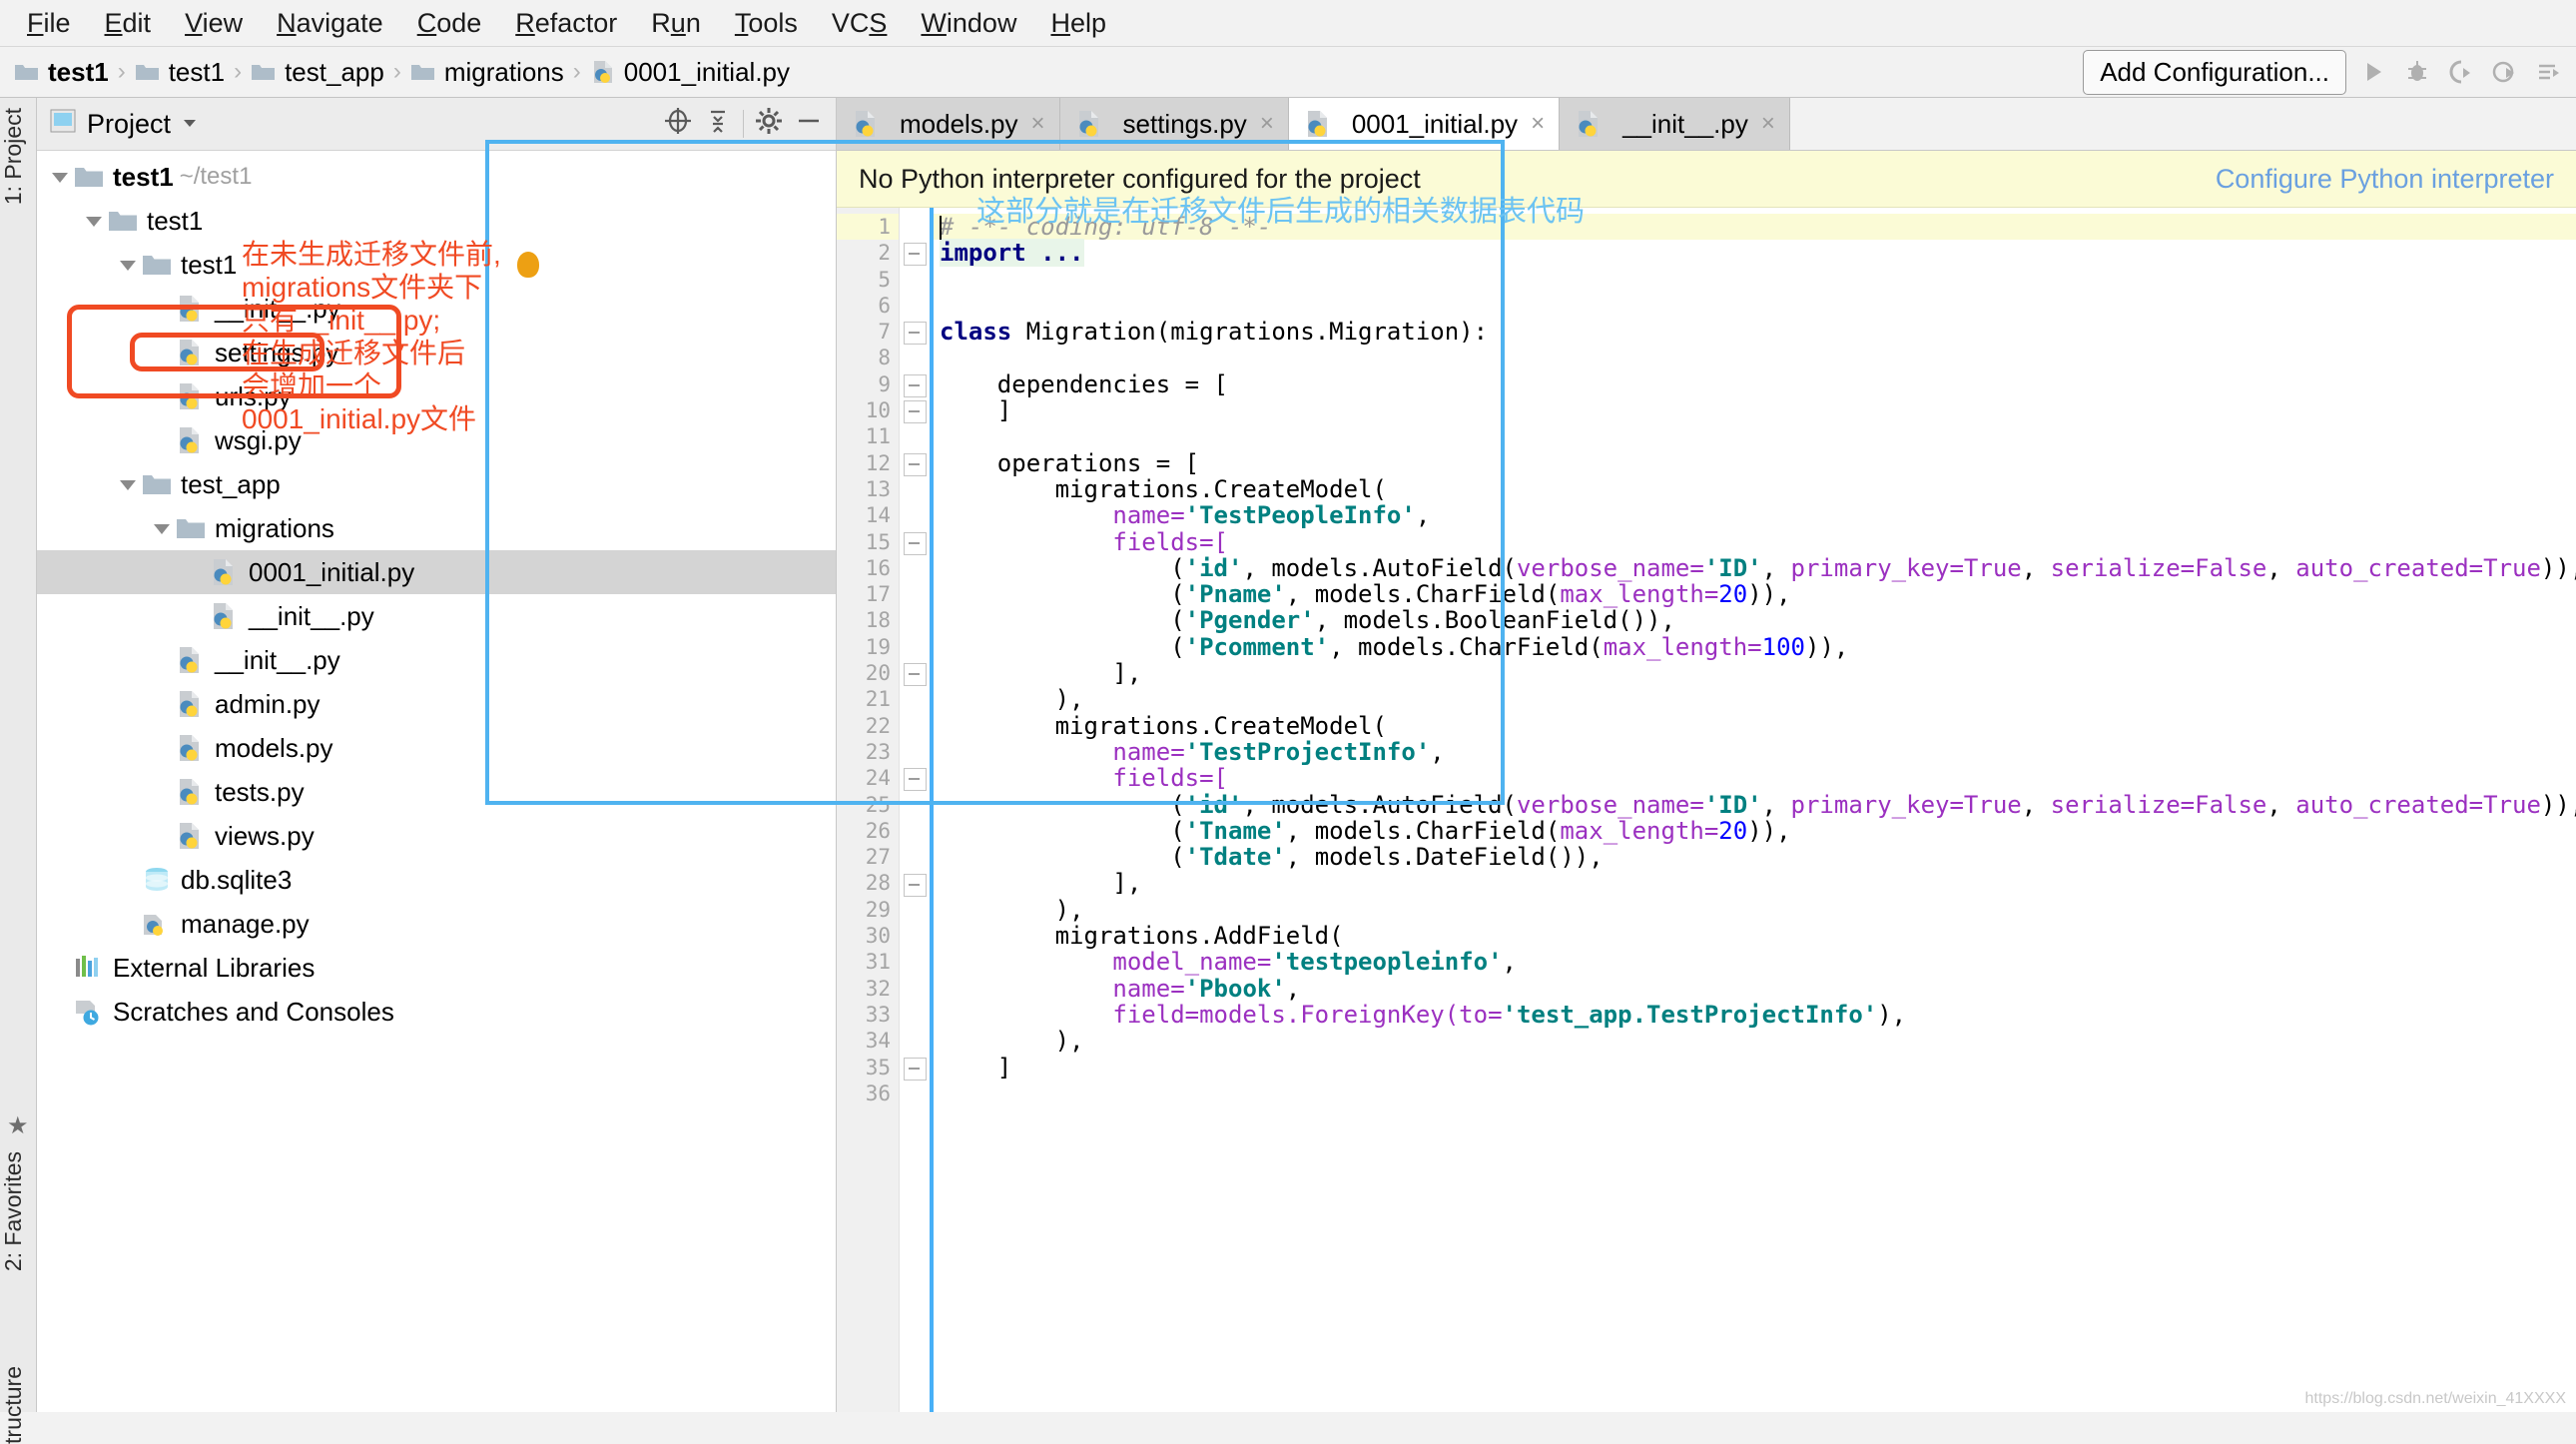 The width and height of the screenshot is (2576, 1444). What do you see at coordinates (868, 463) in the screenshot?
I see `line-number: 12` at bounding box center [868, 463].